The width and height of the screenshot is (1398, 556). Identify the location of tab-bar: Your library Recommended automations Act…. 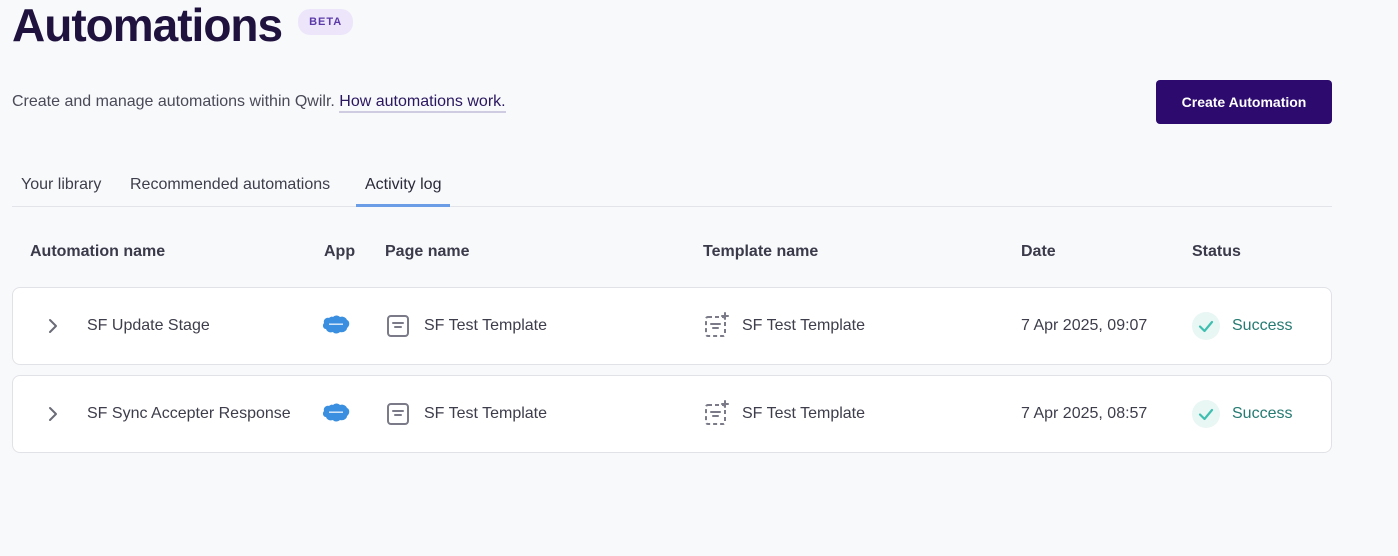
(672, 188).